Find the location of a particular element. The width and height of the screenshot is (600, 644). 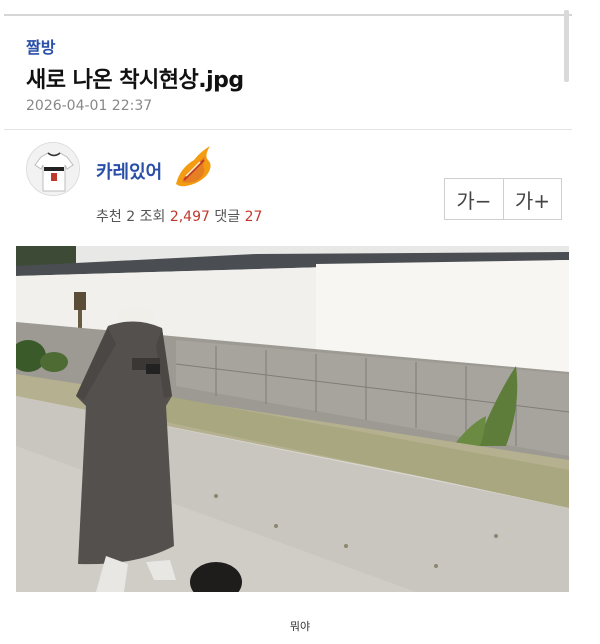

post-stats: 추천 2 조회 2,497 댓글 27 is located at coordinates (179, 216).